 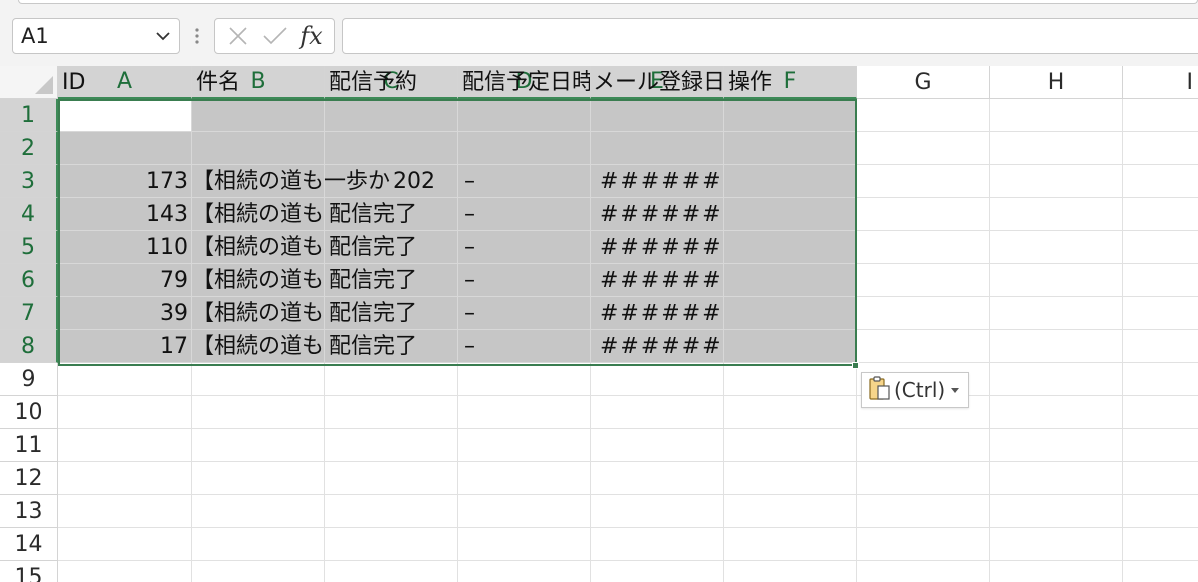 I want to click on chevron-down-icon, so click(x=163, y=36).